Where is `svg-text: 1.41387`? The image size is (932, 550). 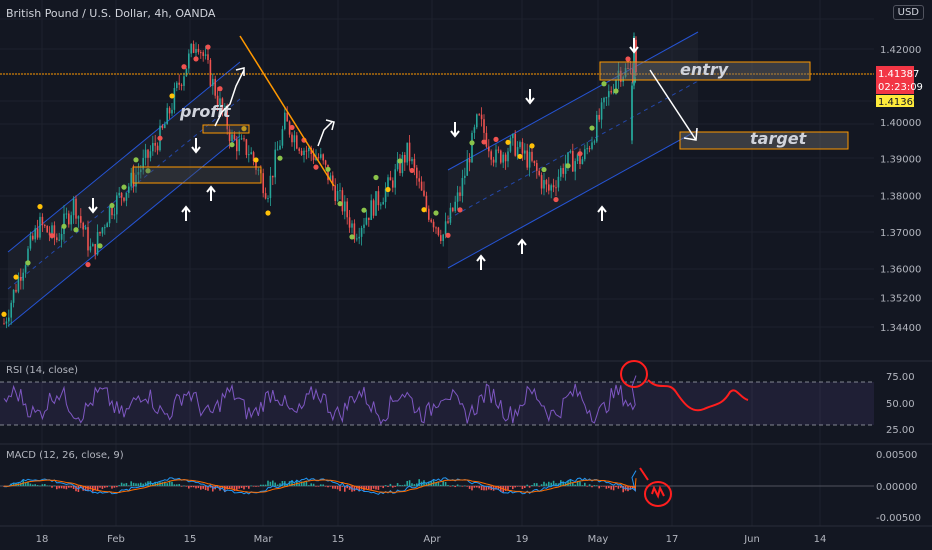
svg-text: 1.41387 is located at coordinates (898, 74).